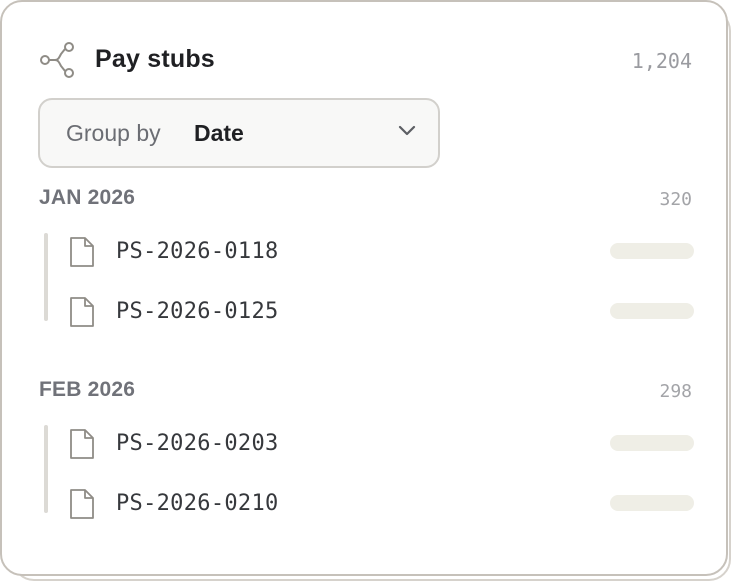 Image resolution: width=738 pixels, height=584 pixels. Describe the element at coordinates (365, 60) in the screenshot. I see `panel-header: Pay stubs 1,204` at that location.